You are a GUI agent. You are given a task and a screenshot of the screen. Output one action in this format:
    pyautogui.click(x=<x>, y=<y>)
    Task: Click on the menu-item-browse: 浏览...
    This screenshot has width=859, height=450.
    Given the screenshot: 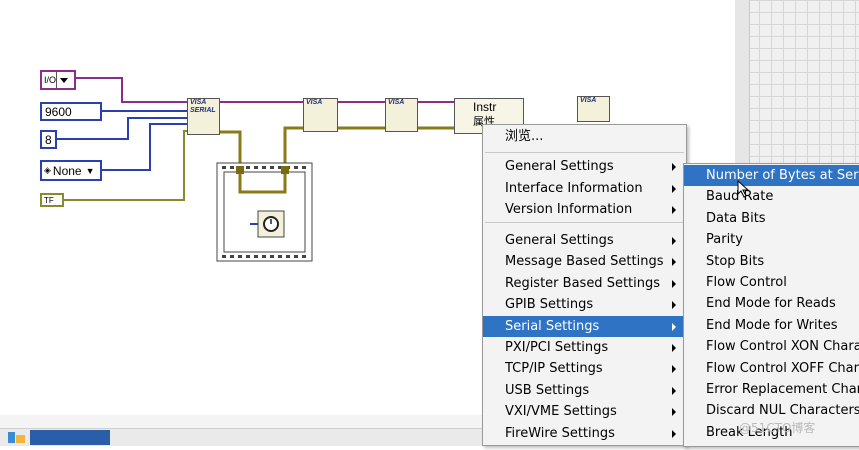 What is the action you would take?
    pyautogui.click(x=584, y=136)
    